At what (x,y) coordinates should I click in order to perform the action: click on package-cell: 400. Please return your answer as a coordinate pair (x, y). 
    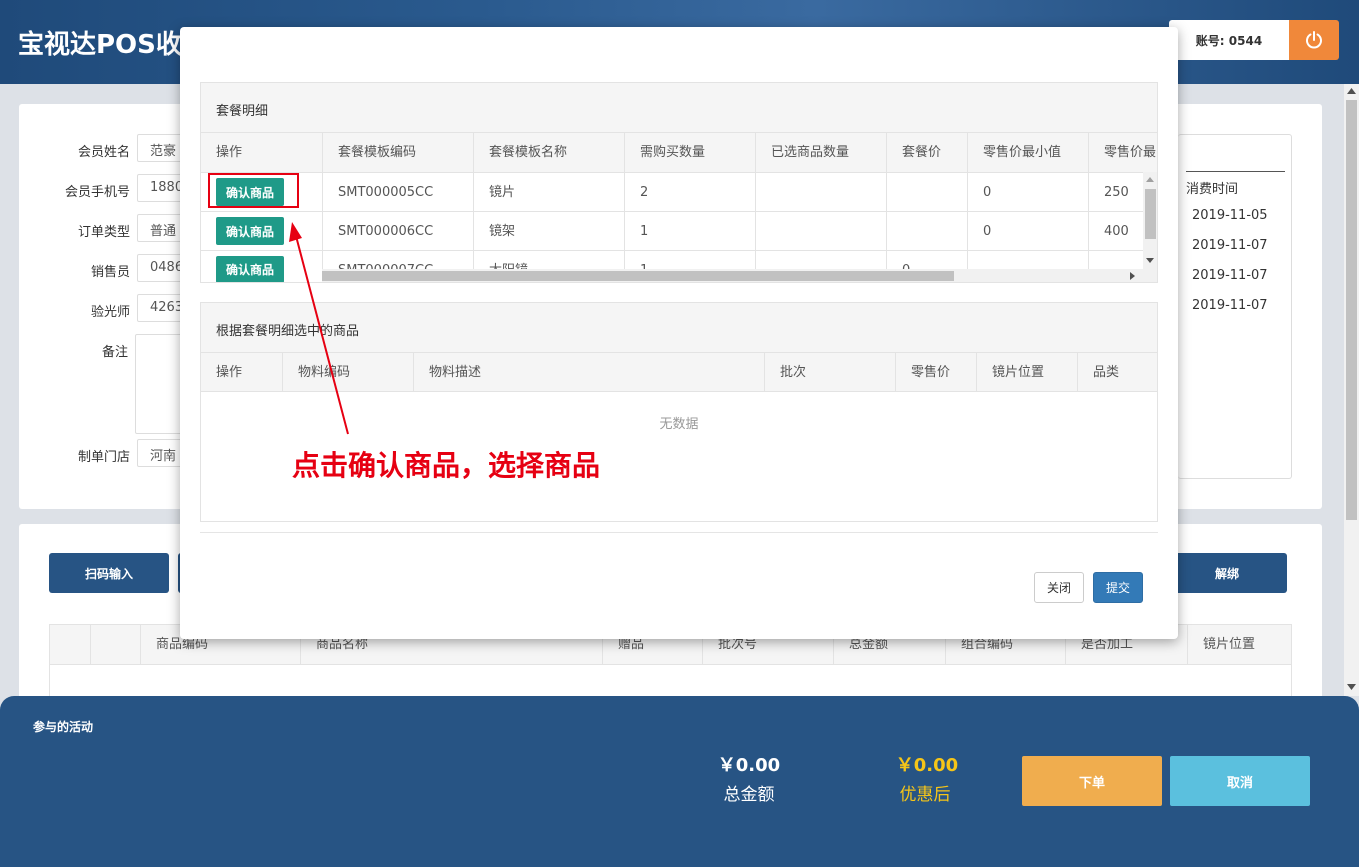
    Looking at the image, I should click on (1116, 230).